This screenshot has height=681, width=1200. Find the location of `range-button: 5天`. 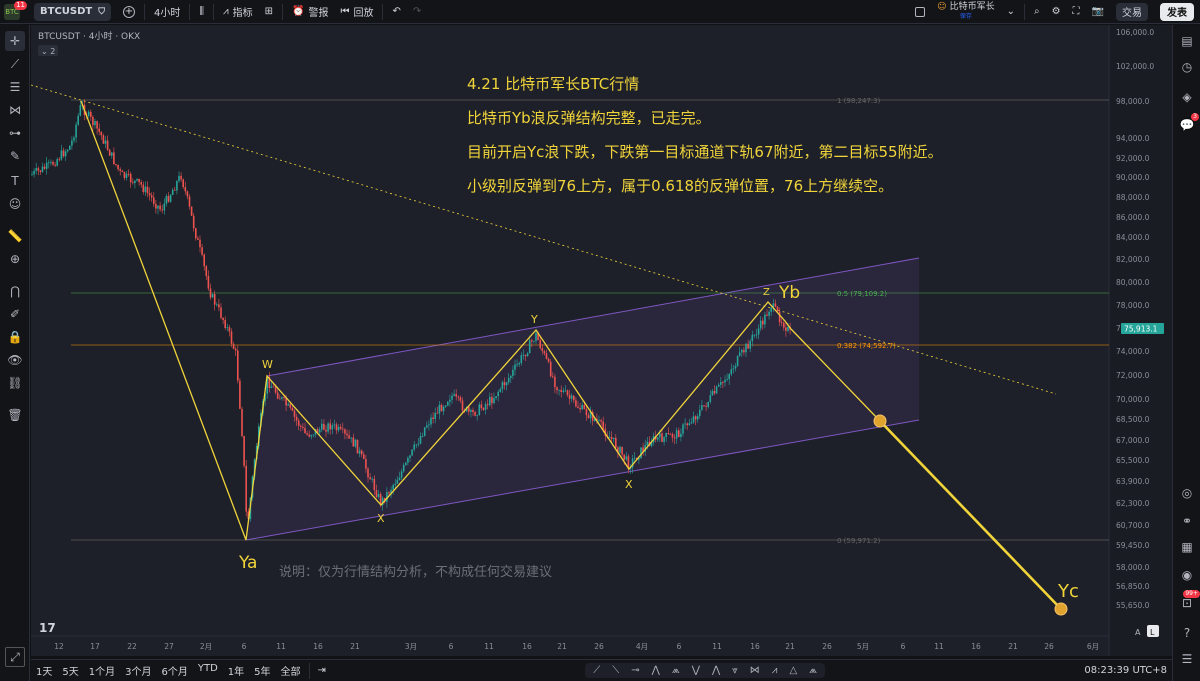

range-button: 5天 is located at coordinates (70, 670).